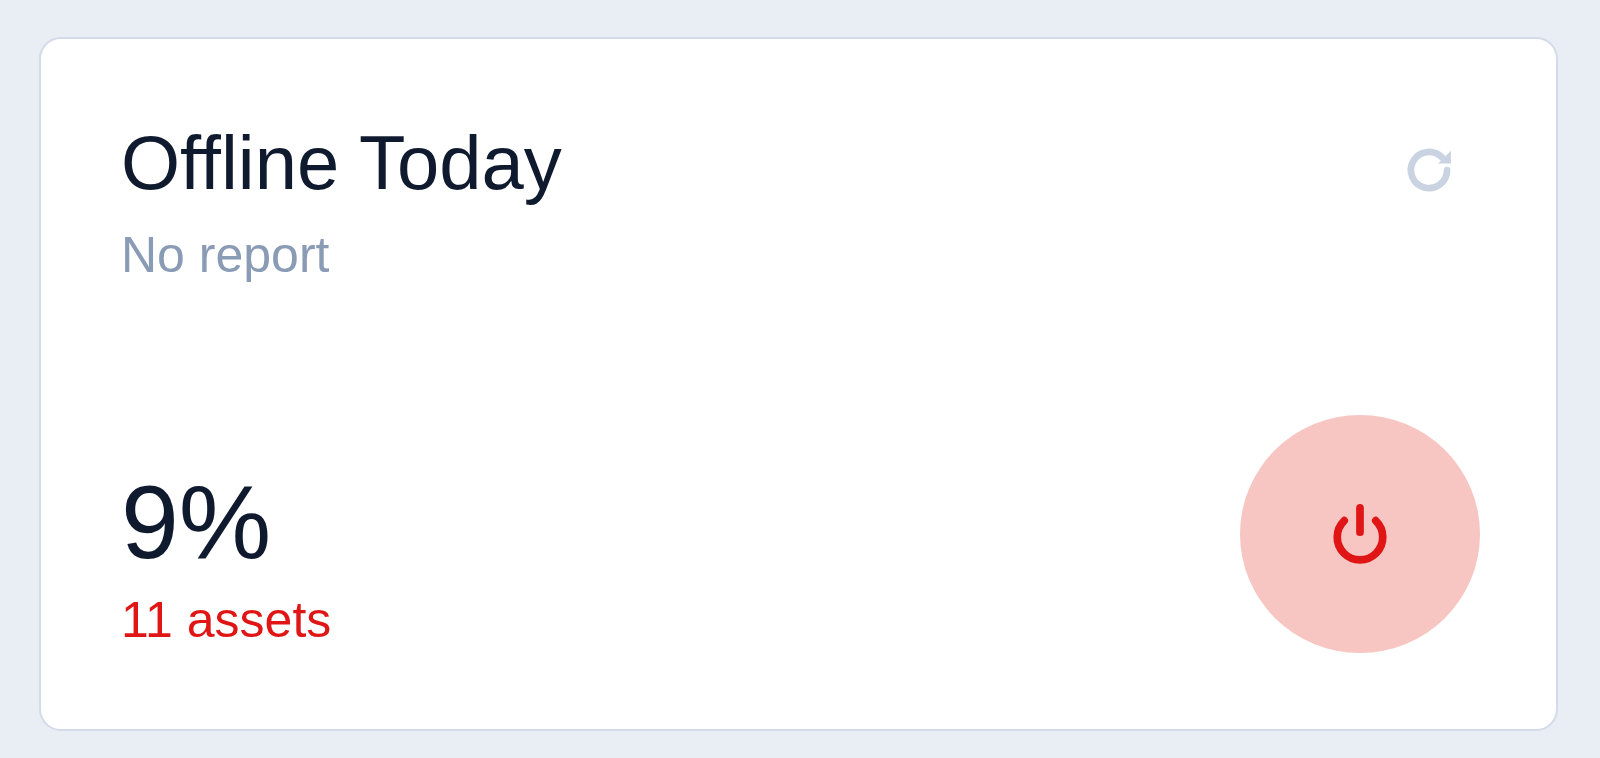  Describe the element at coordinates (226, 255) in the screenshot. I see `card-subtitle: No report` at that location.